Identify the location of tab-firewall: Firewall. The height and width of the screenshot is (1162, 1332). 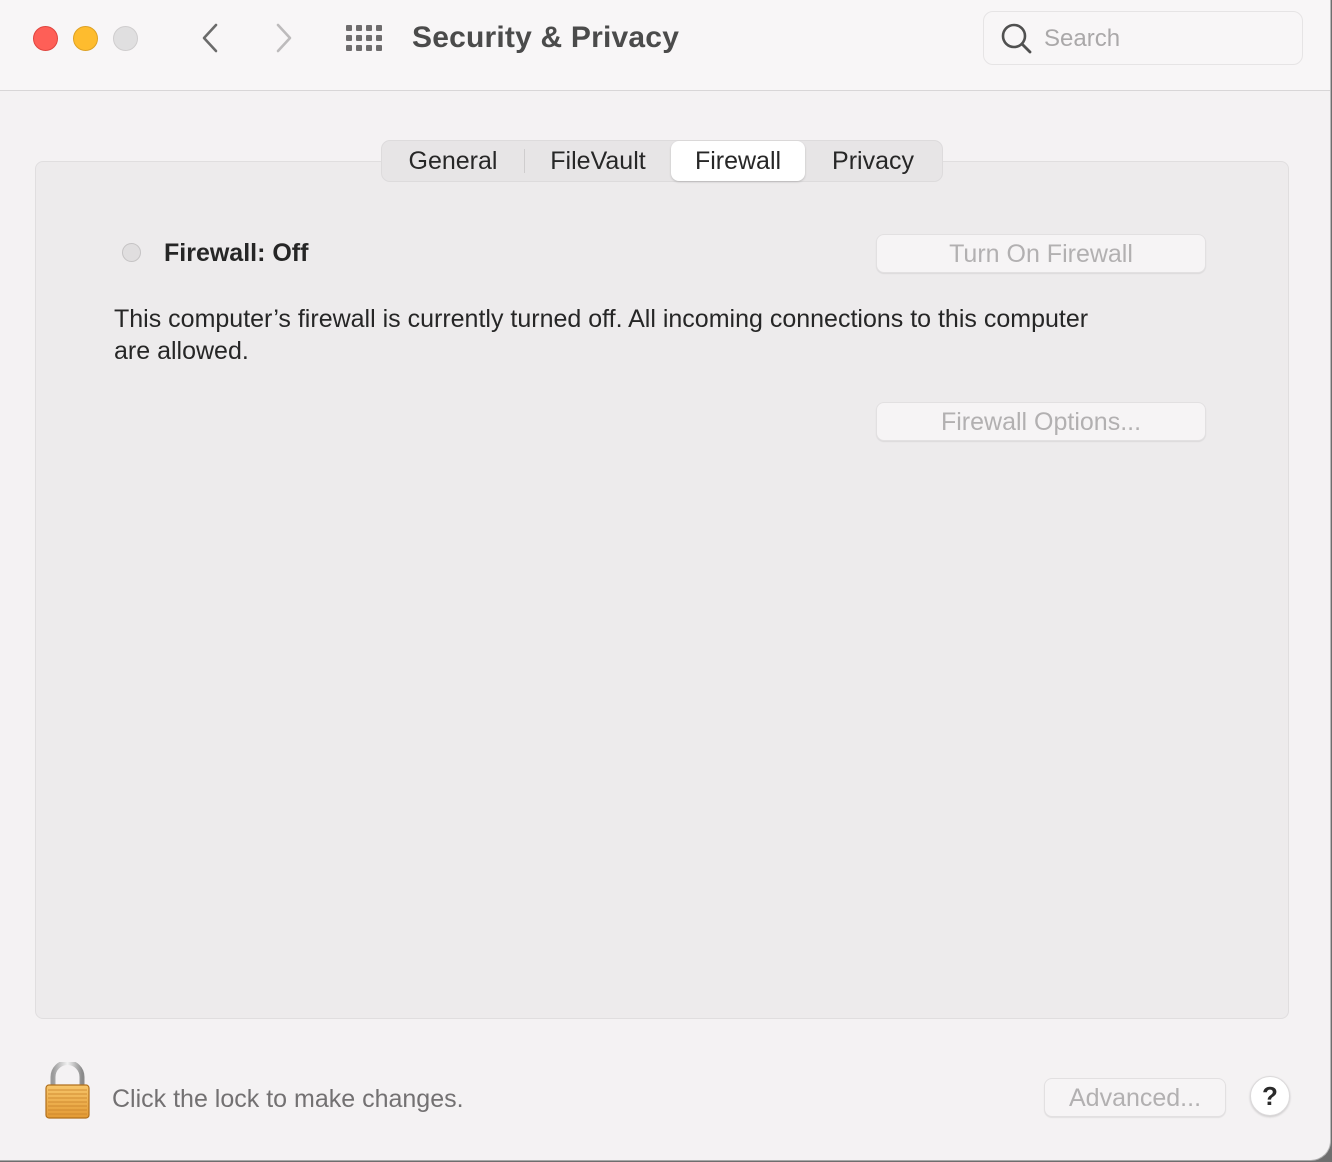
(738, 161).